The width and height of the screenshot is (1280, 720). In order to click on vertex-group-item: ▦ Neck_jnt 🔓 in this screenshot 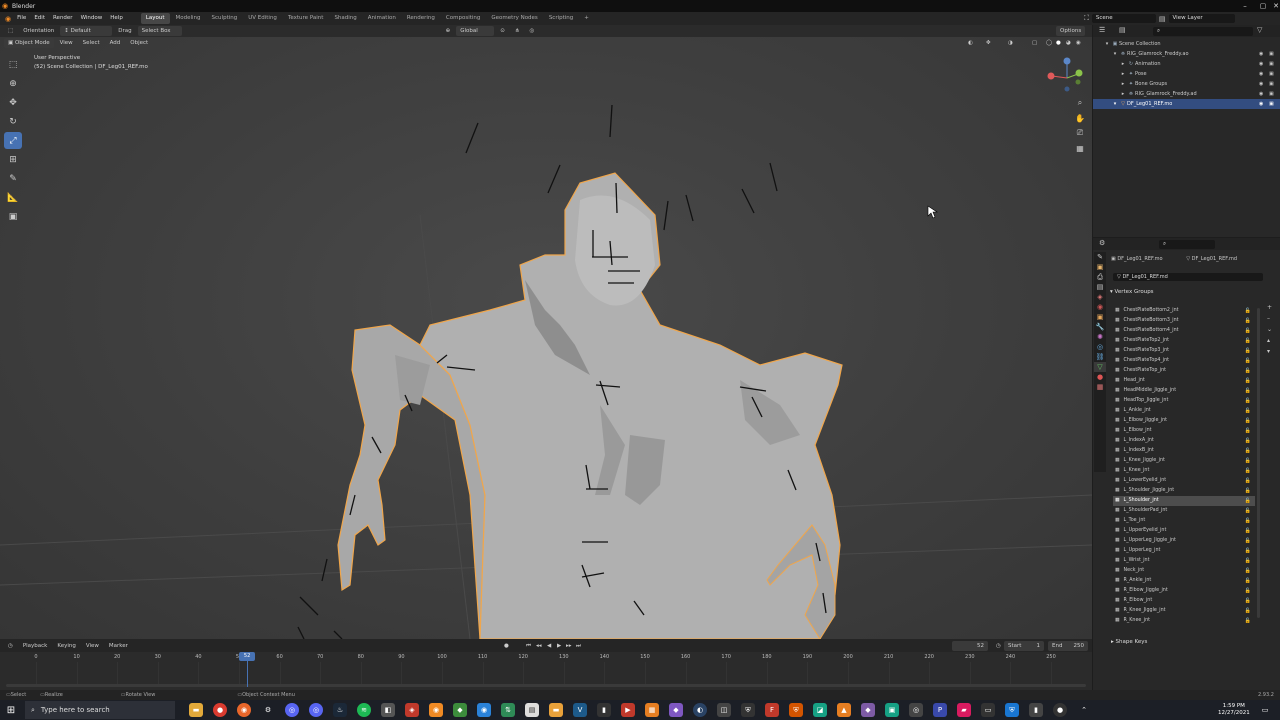, I will do `click(1184, 571)`.